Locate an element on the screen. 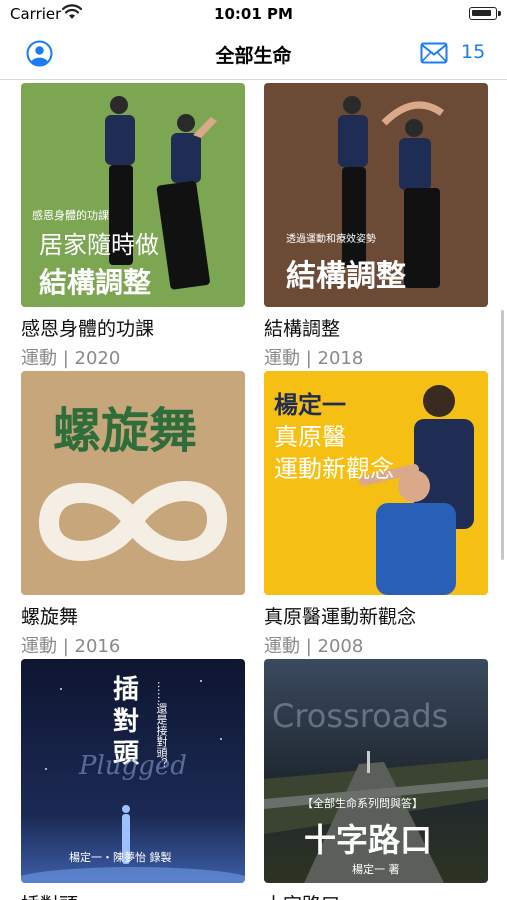 The width and height of the screenshot is (507, 900). book-title: 插對頭 is located at coordinates (133, 895).